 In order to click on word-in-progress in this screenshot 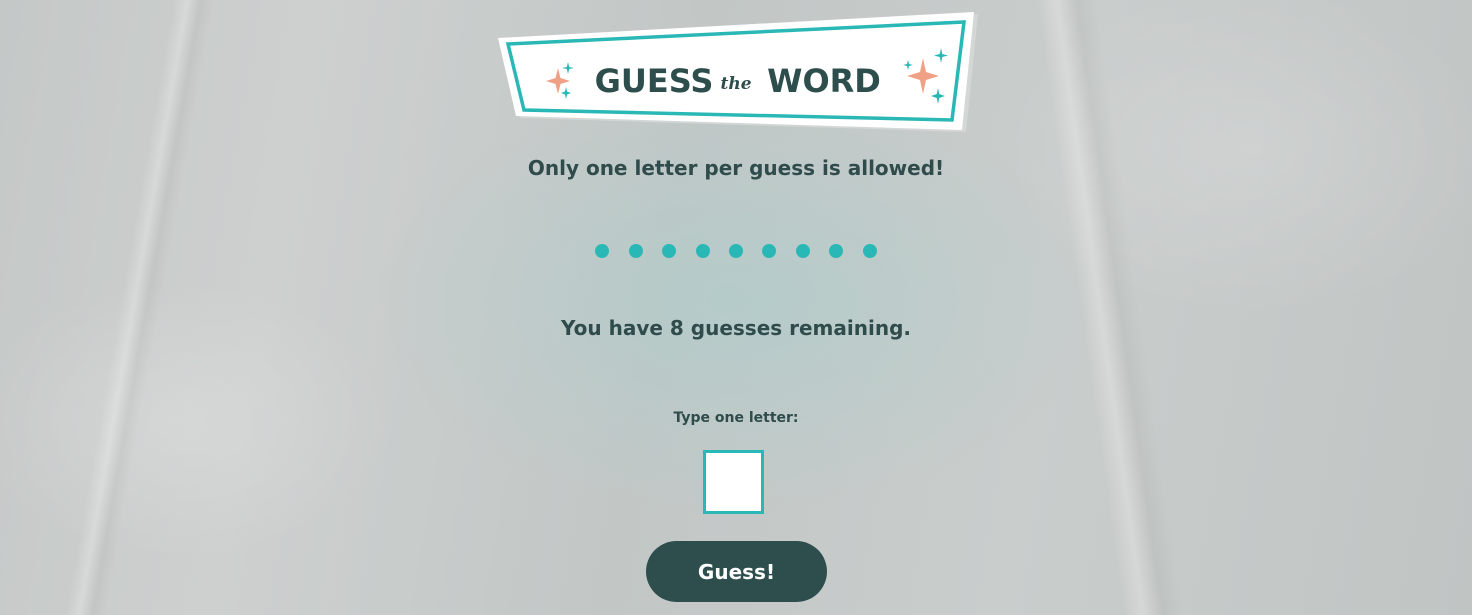, I will do `click(736, 251)`.